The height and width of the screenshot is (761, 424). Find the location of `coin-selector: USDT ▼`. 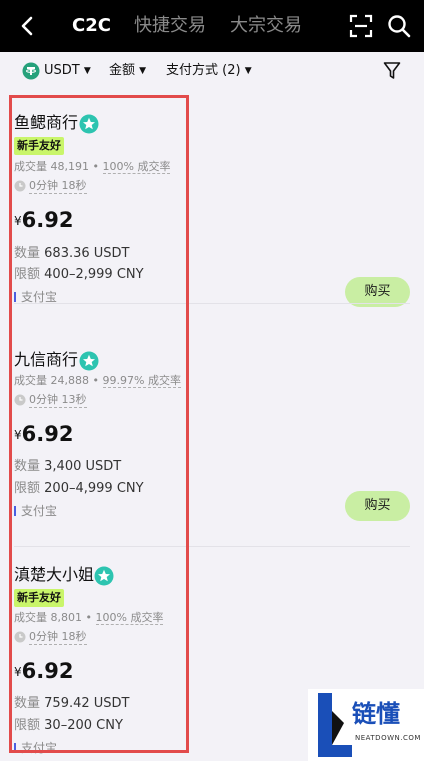

coin-selector: USDT ▼ is located at coordinates (67, 71).